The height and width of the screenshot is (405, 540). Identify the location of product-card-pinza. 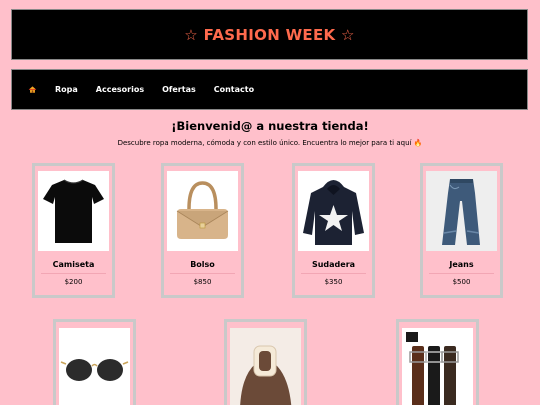
(265, 362).